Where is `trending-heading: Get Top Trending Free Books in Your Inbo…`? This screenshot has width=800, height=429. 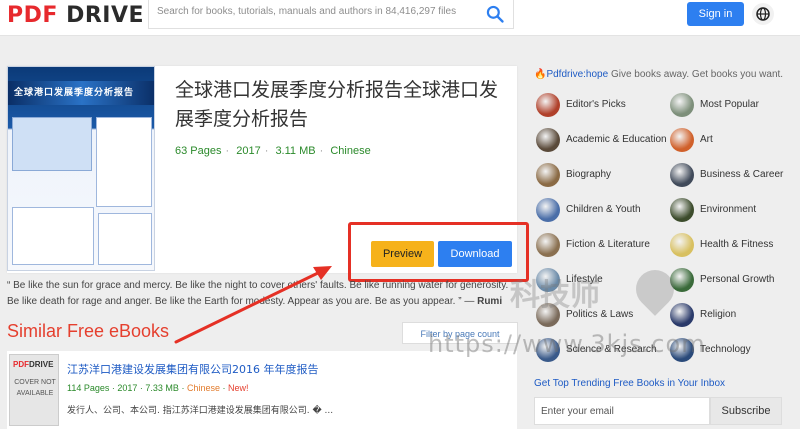 trending-heading: Get Top Trending Free Books in Your Inbo… is located at coordinates (630, 383).